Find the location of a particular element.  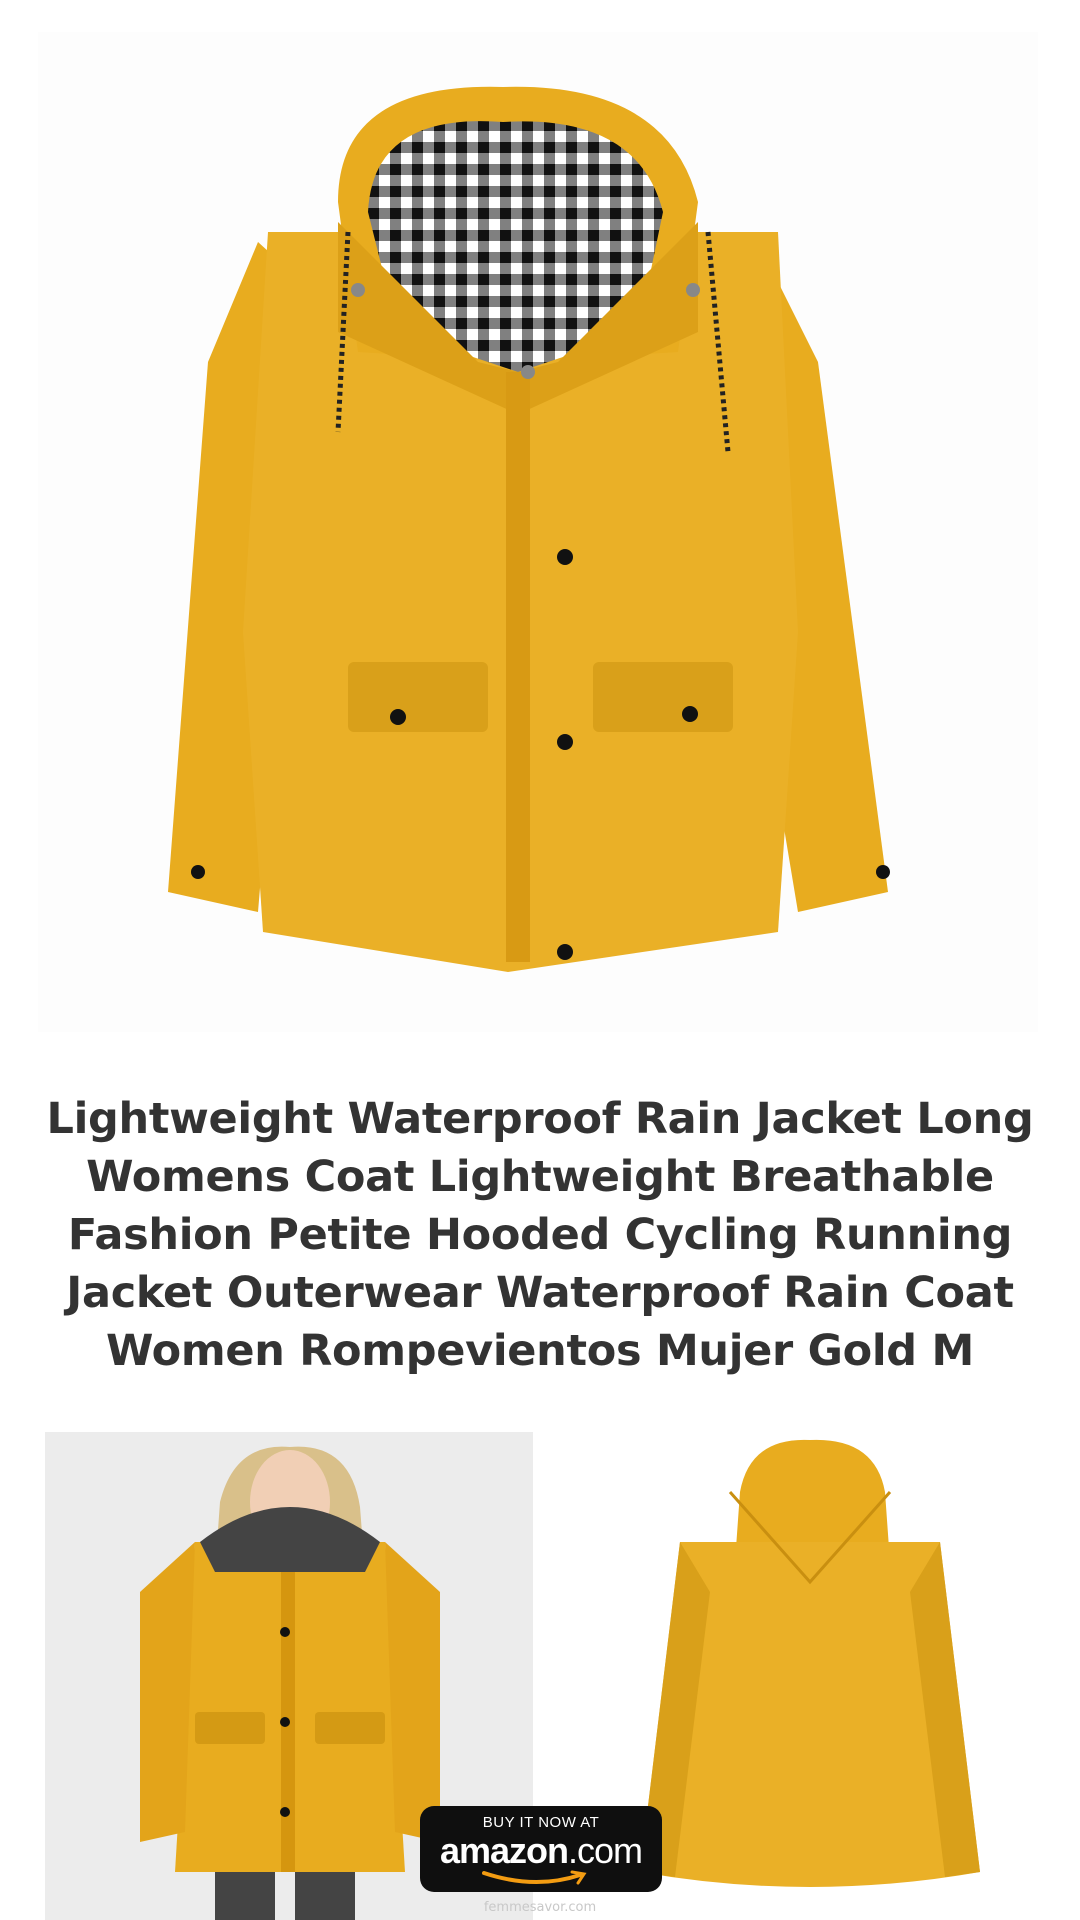

amazon-smile-icon is located at coordinates (534, 1877).